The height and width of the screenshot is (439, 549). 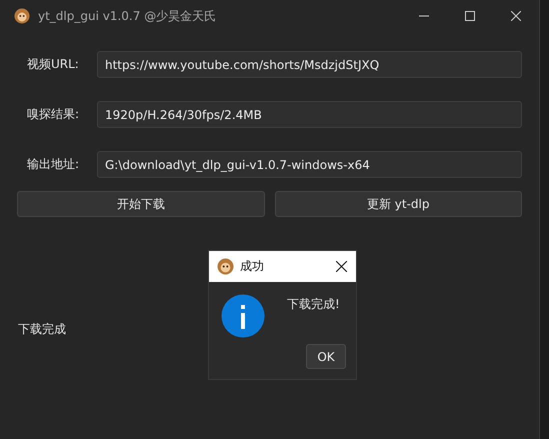 I want to click on ok-button: OK, so click(x=326, y=356).